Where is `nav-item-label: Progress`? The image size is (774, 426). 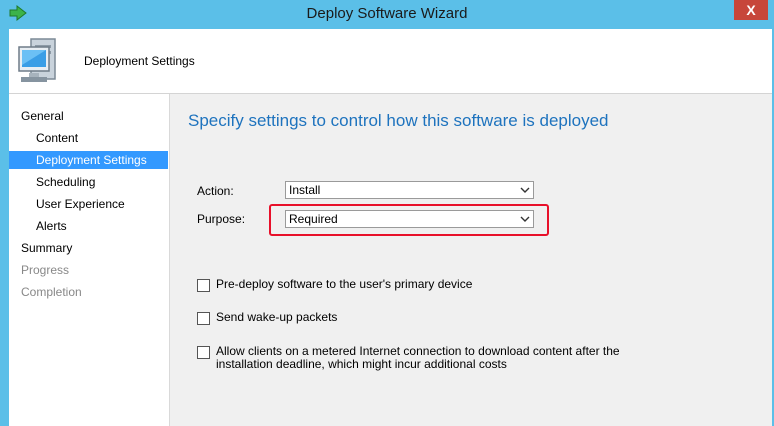
nav-item-label: Progress is located at coordinates (45, 270).